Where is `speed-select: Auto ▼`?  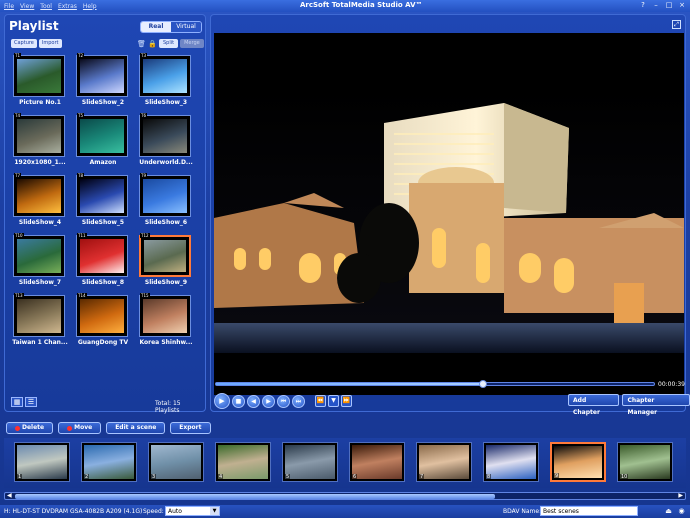
speed-select: Auto ▼ is located at coordinates (192, 511).